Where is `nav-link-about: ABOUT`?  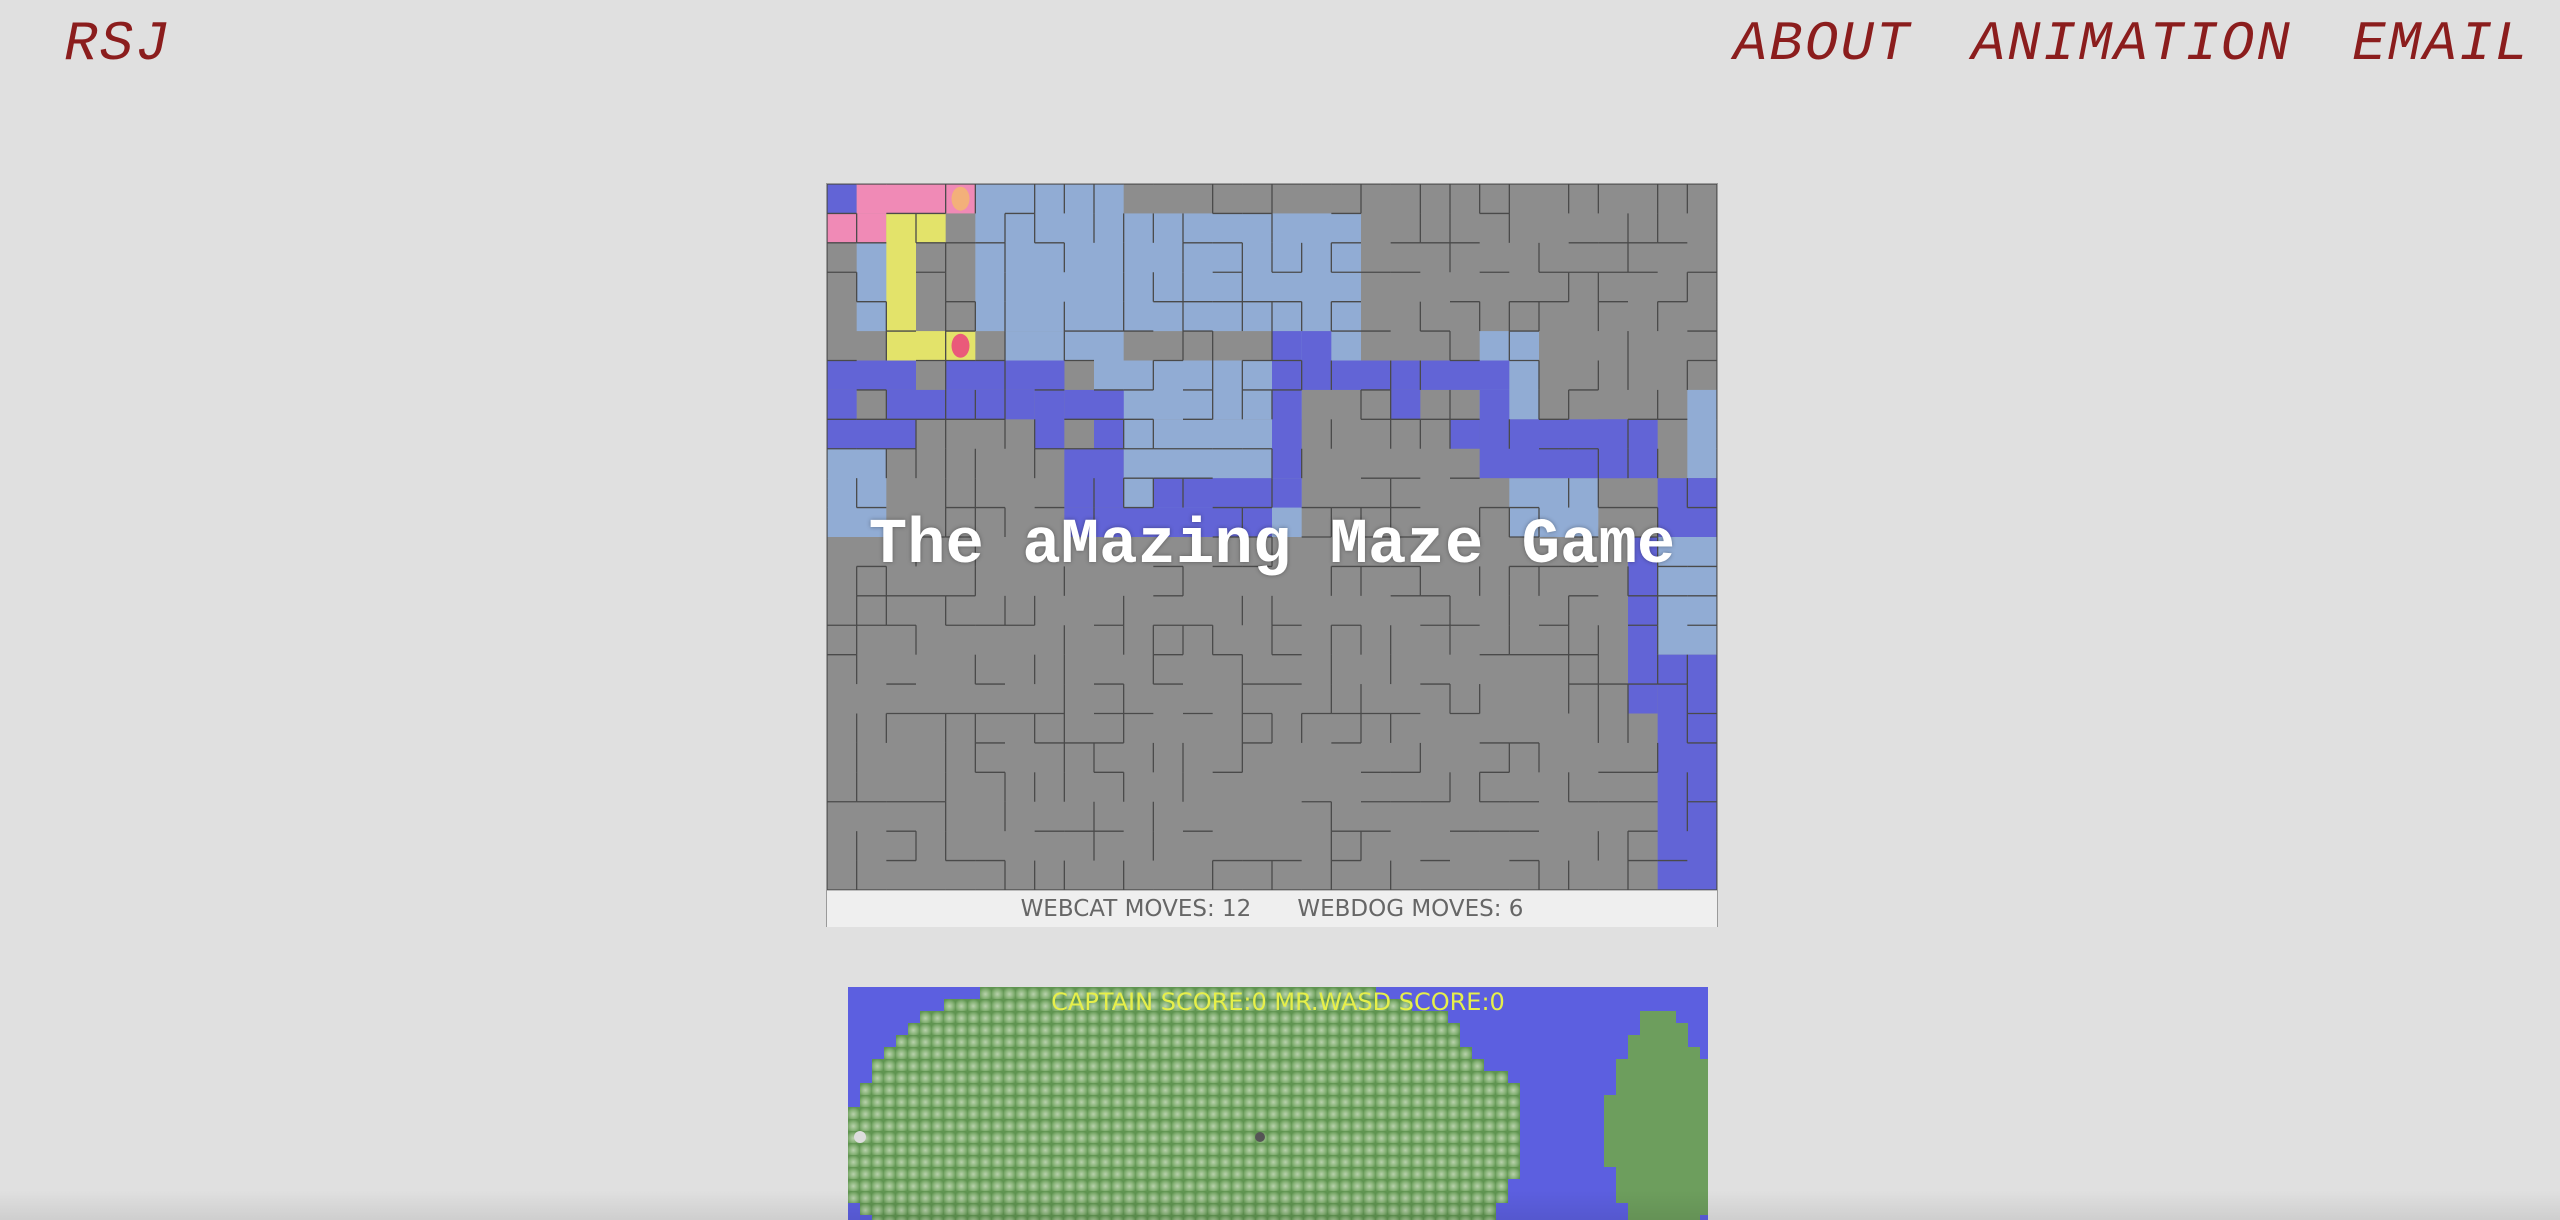 nav-link-about: ABOUT is located at coordinates (1822, 44).